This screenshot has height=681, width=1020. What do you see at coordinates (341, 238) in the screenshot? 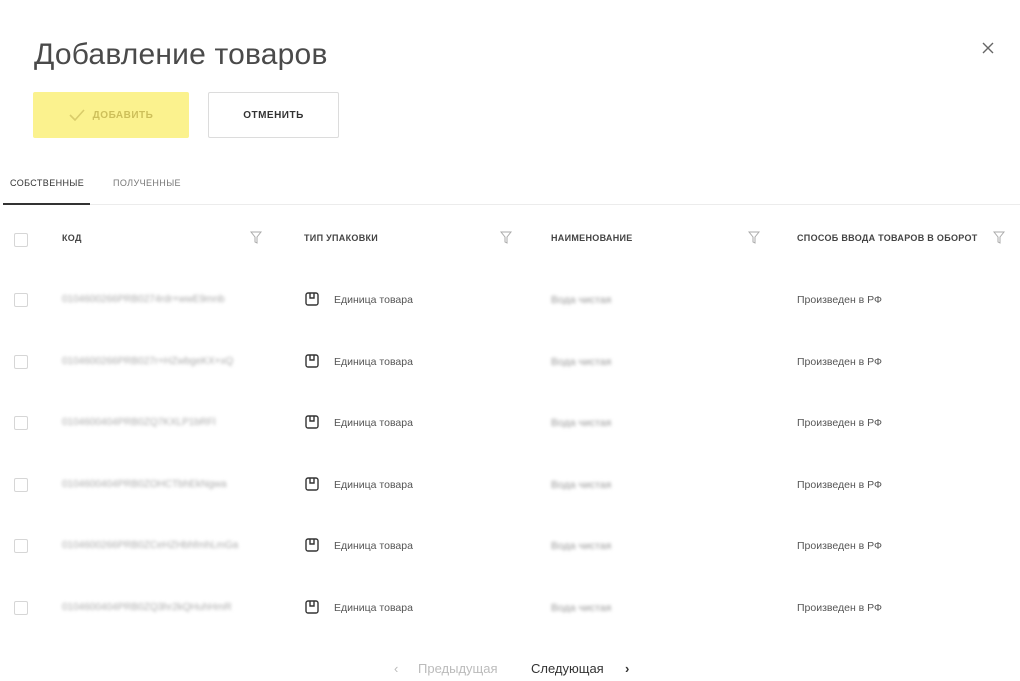
I see `column-header-package: ТИП УПАКОВКИ` at bounding box center [341, 238].